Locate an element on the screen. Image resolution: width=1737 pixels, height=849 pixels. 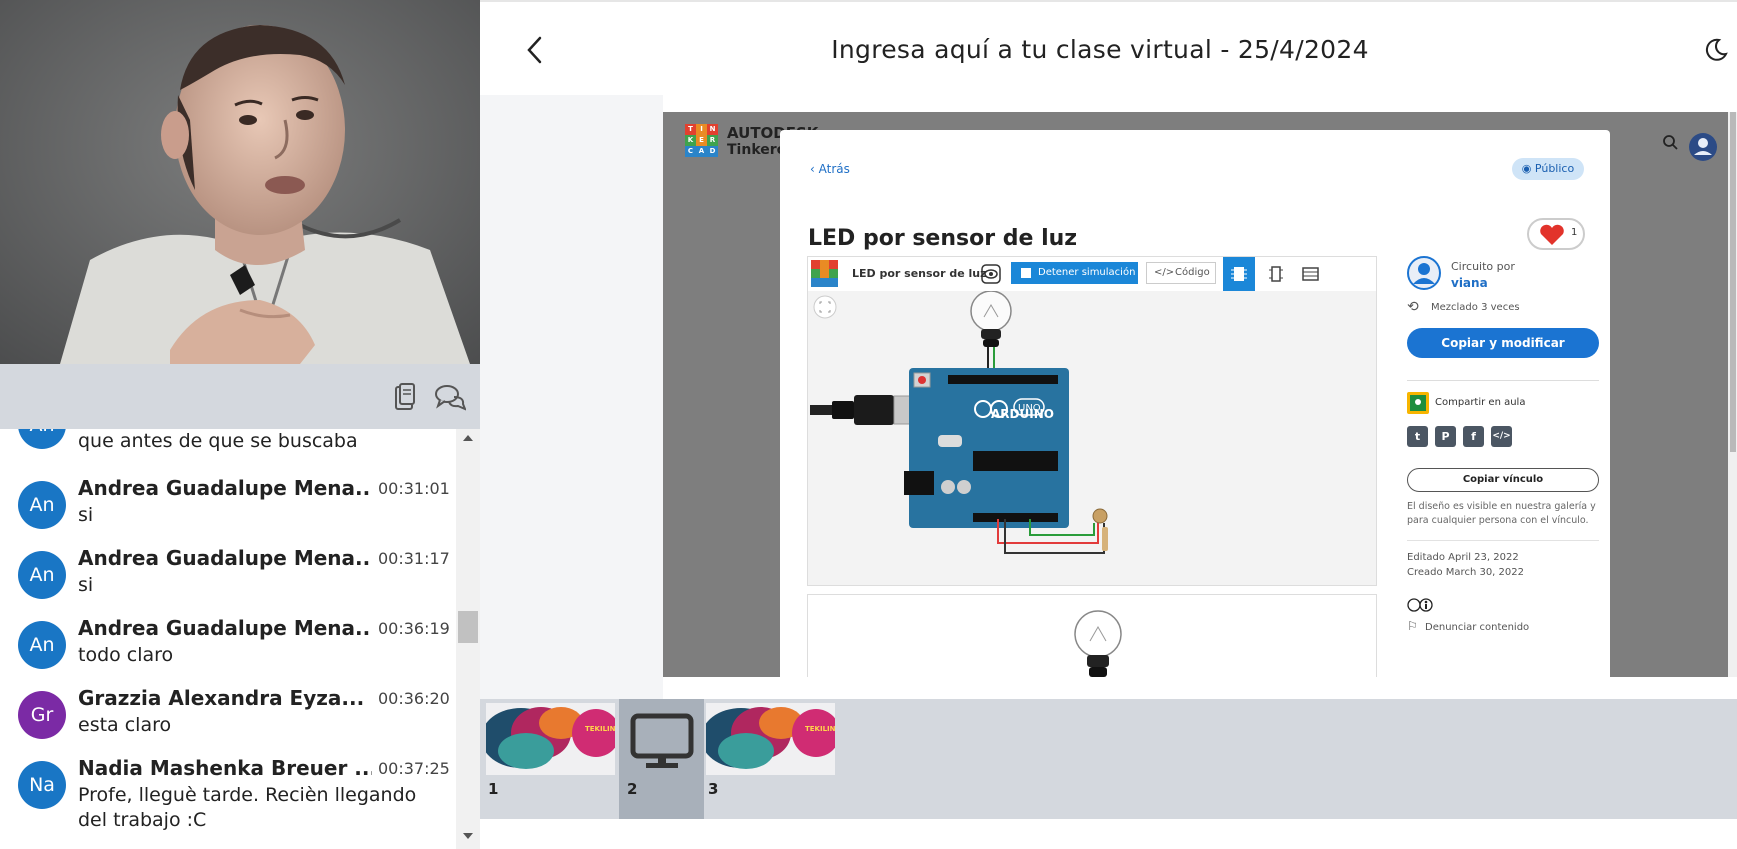
scrollbar-track is located at coordinates (468, 637).